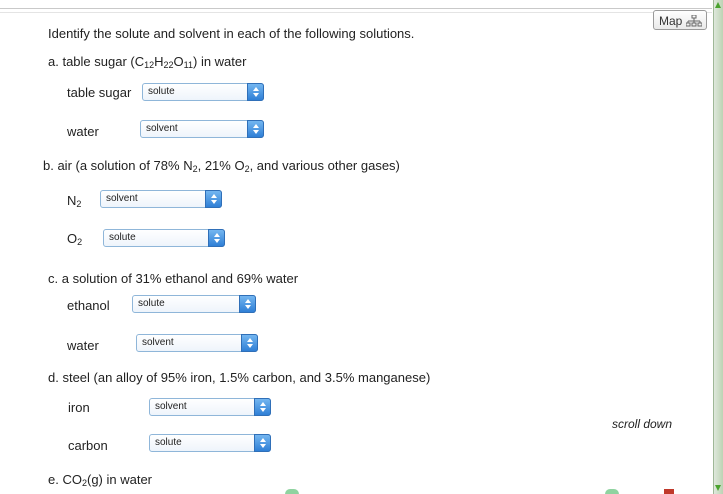 This screenshot has height=494, width=723. I want to click on select-water-c: solvent, so click(197, 343).